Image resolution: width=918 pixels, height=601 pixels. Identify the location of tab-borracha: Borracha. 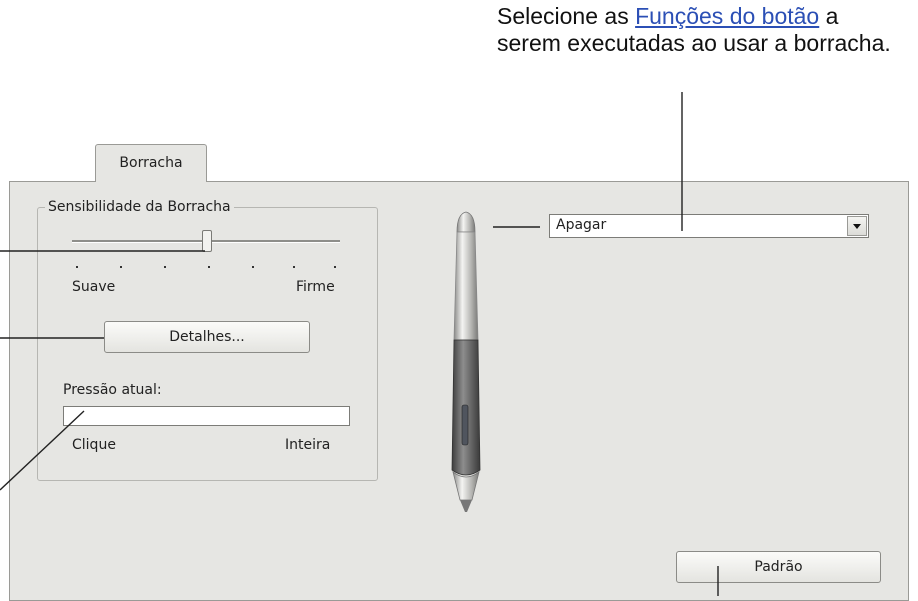
(151, 163).